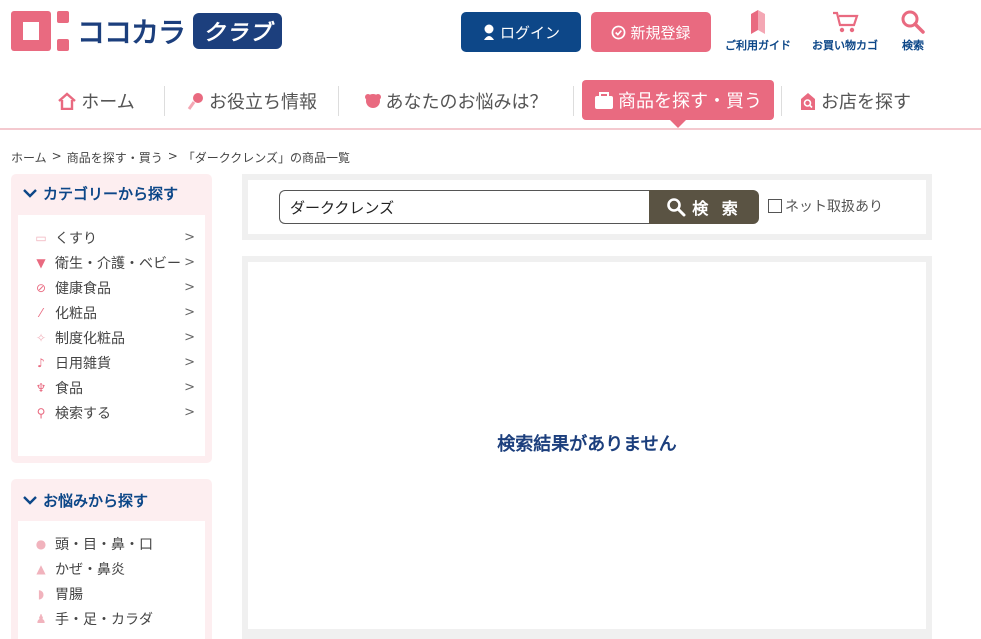 The width and height of the screenshot is (981, 639). I want to click on login-label: ログイン, so click(529, 32).